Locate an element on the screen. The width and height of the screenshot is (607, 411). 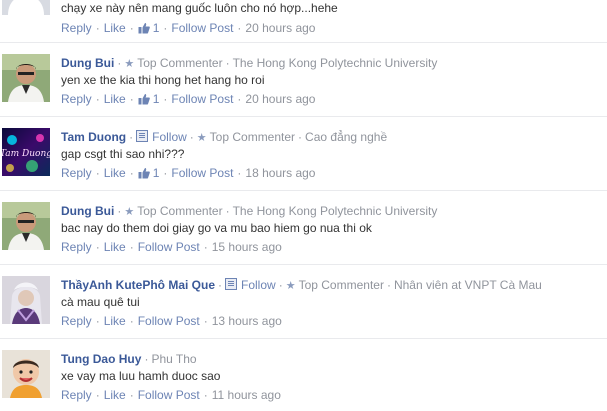
avatar: Tam Duong is located at coordinates (26, 152).